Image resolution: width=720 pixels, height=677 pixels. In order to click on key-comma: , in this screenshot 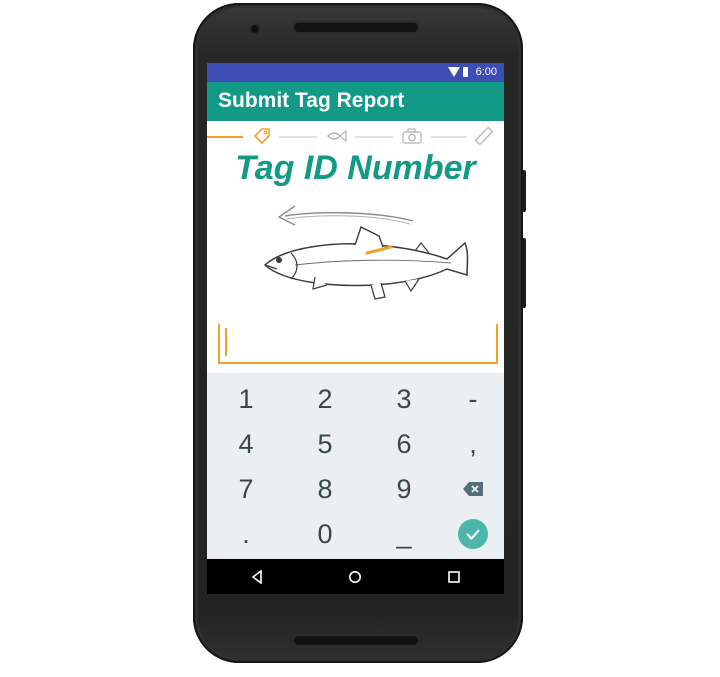, I will do `click(470, 444)`.